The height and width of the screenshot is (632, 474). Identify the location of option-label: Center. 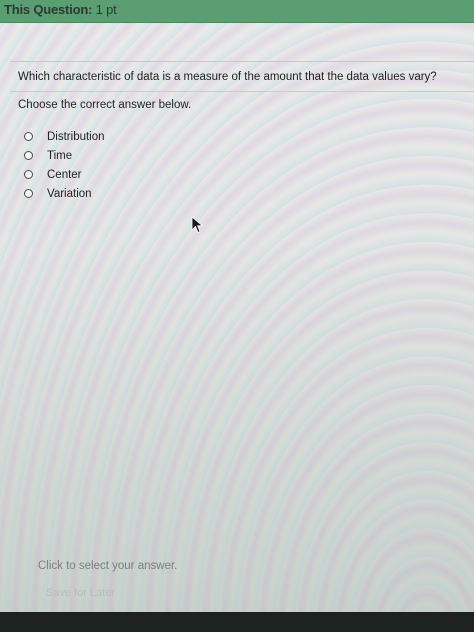
(64, 175).